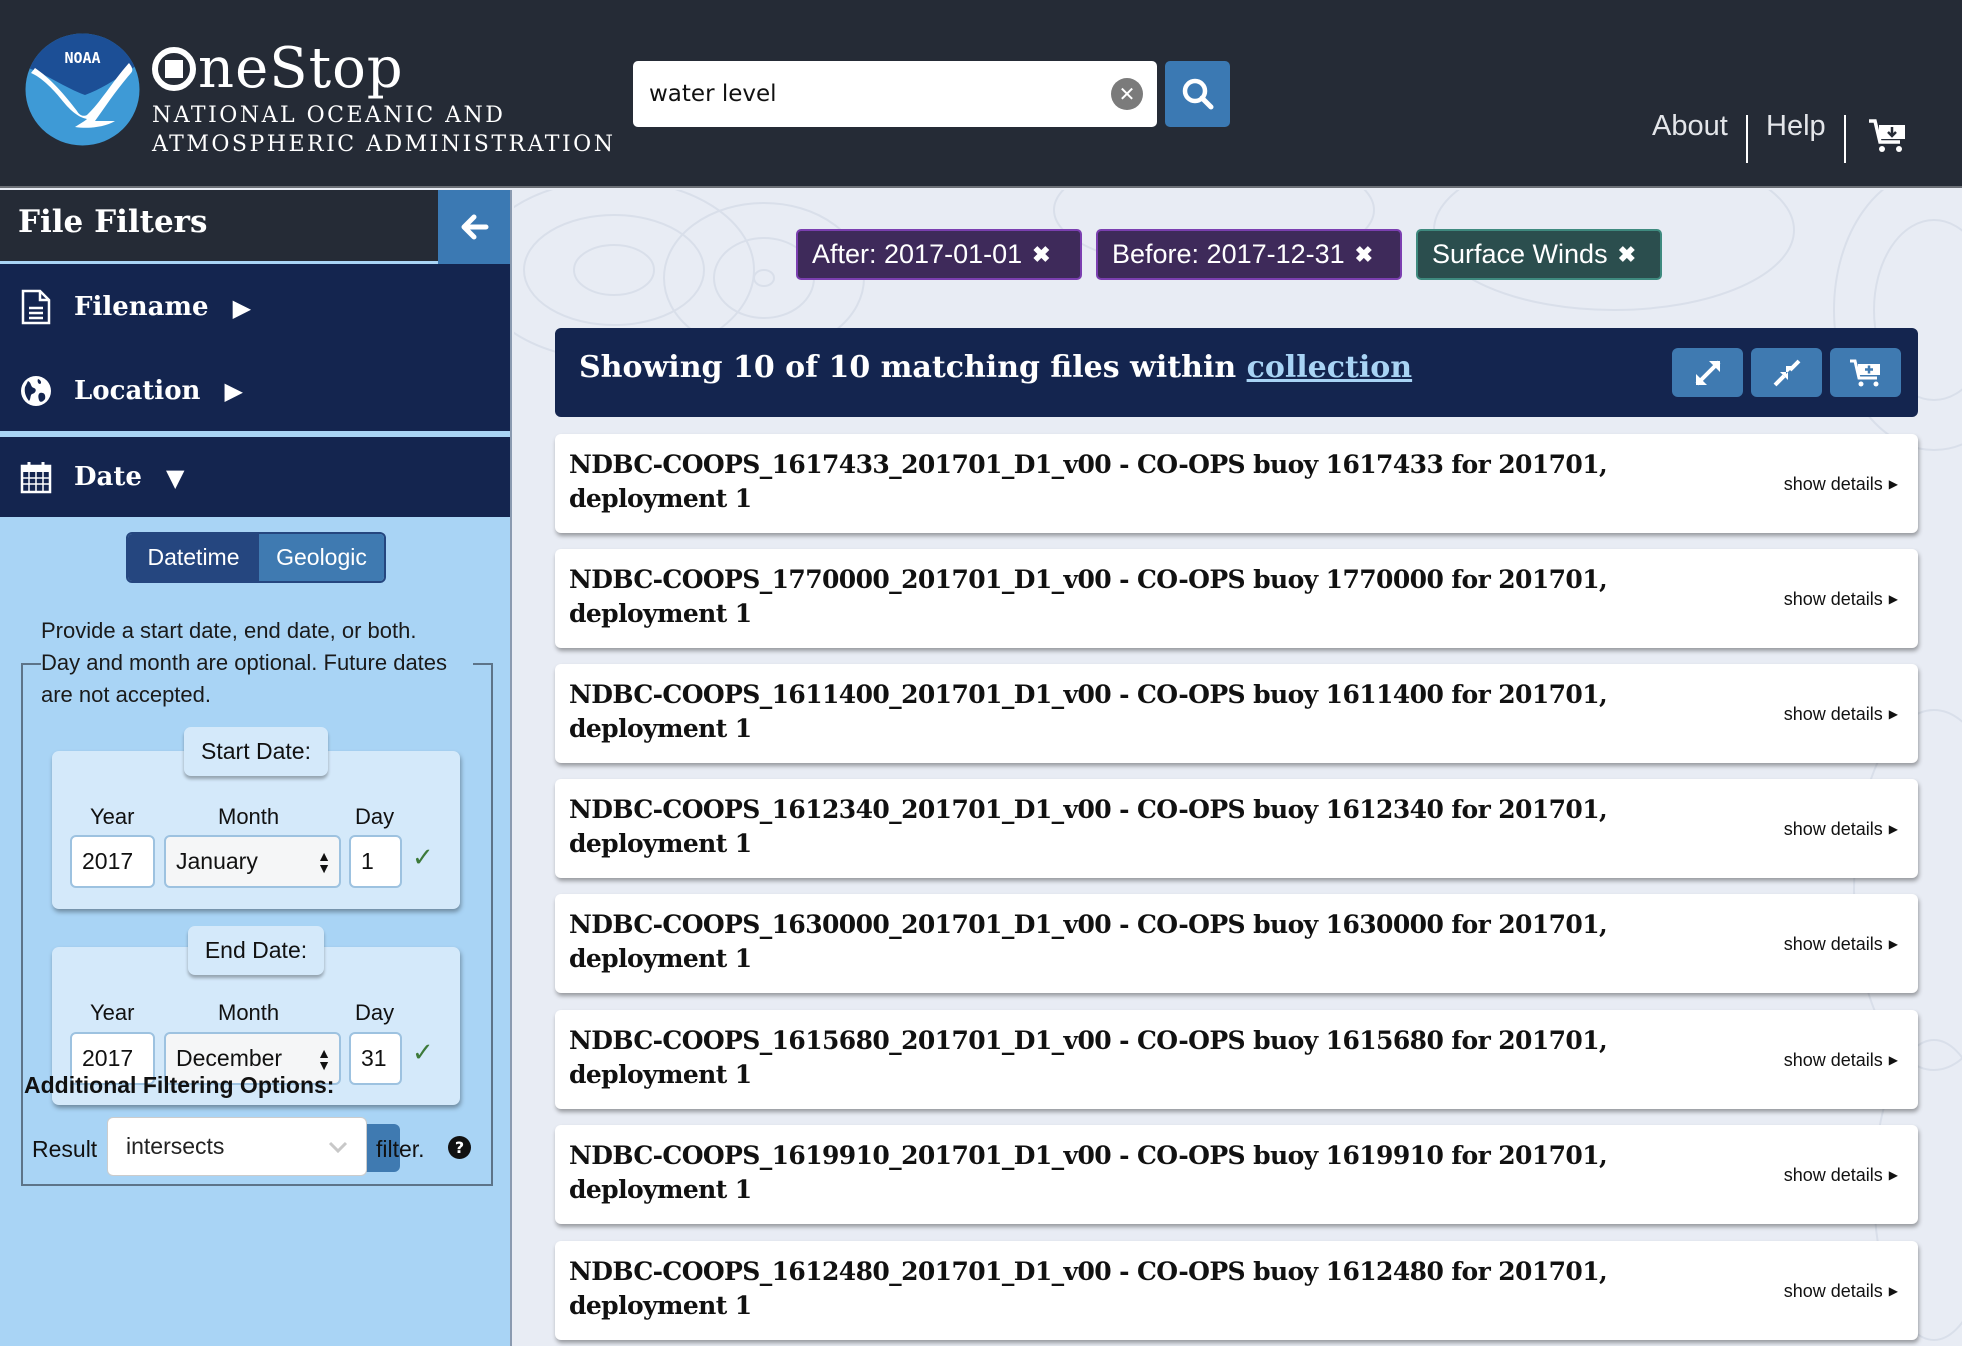  Describe the element at coordinates (375, 861) in the screenshot. I see `start-day-input: 1` at that location.